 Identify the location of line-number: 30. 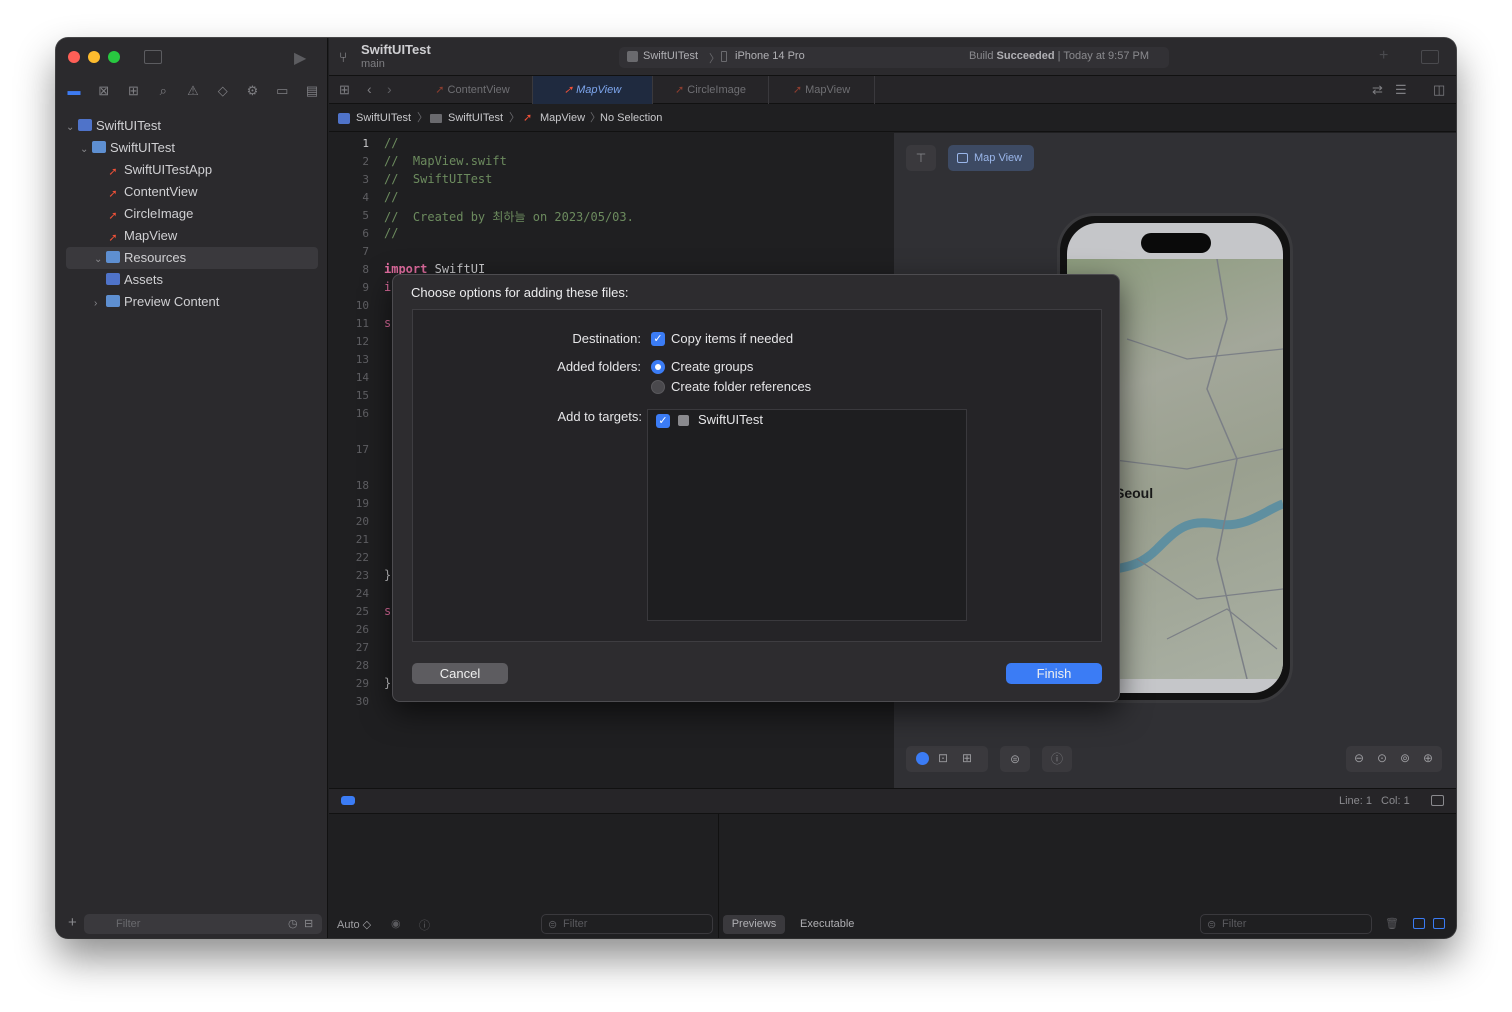
(362, 701).